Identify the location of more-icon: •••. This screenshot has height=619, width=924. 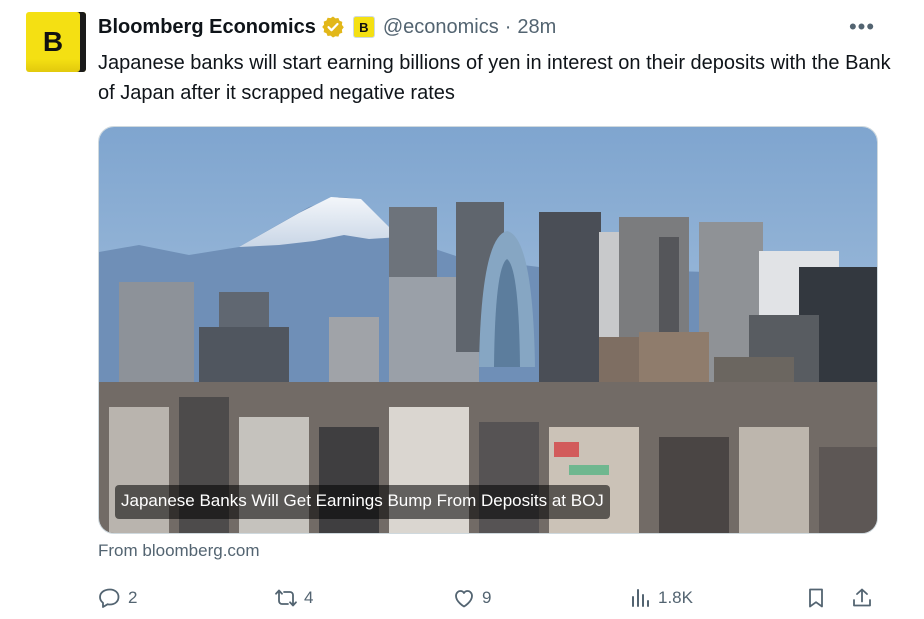
(862, 27).